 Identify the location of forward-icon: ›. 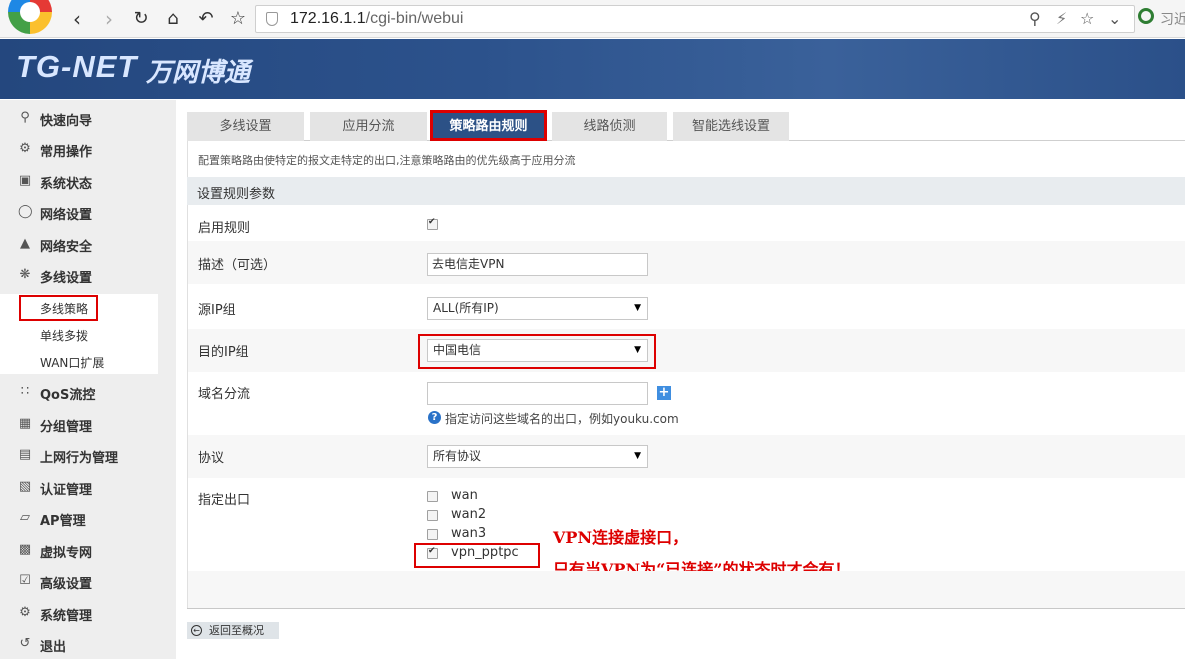
(109, 19).